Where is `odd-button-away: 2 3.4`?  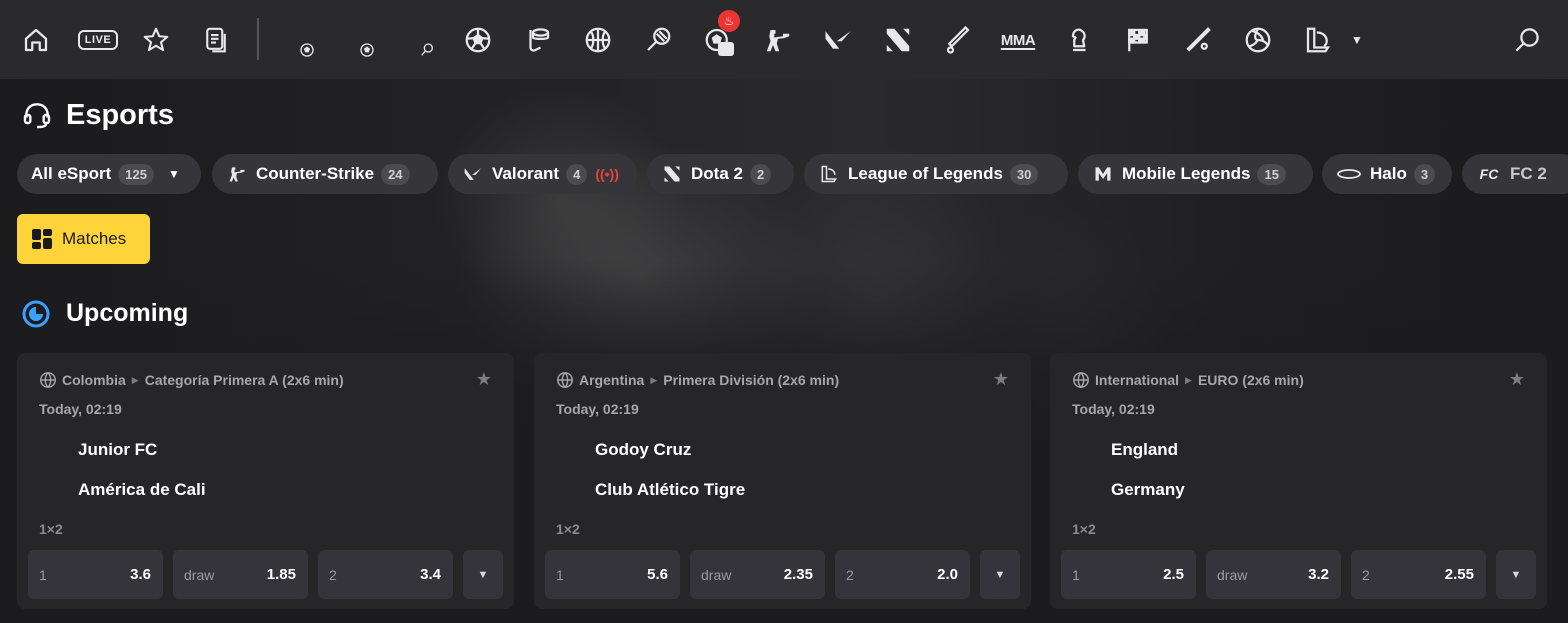
odd-button-away: 2 3.4 is located at coordinates (385, 574).